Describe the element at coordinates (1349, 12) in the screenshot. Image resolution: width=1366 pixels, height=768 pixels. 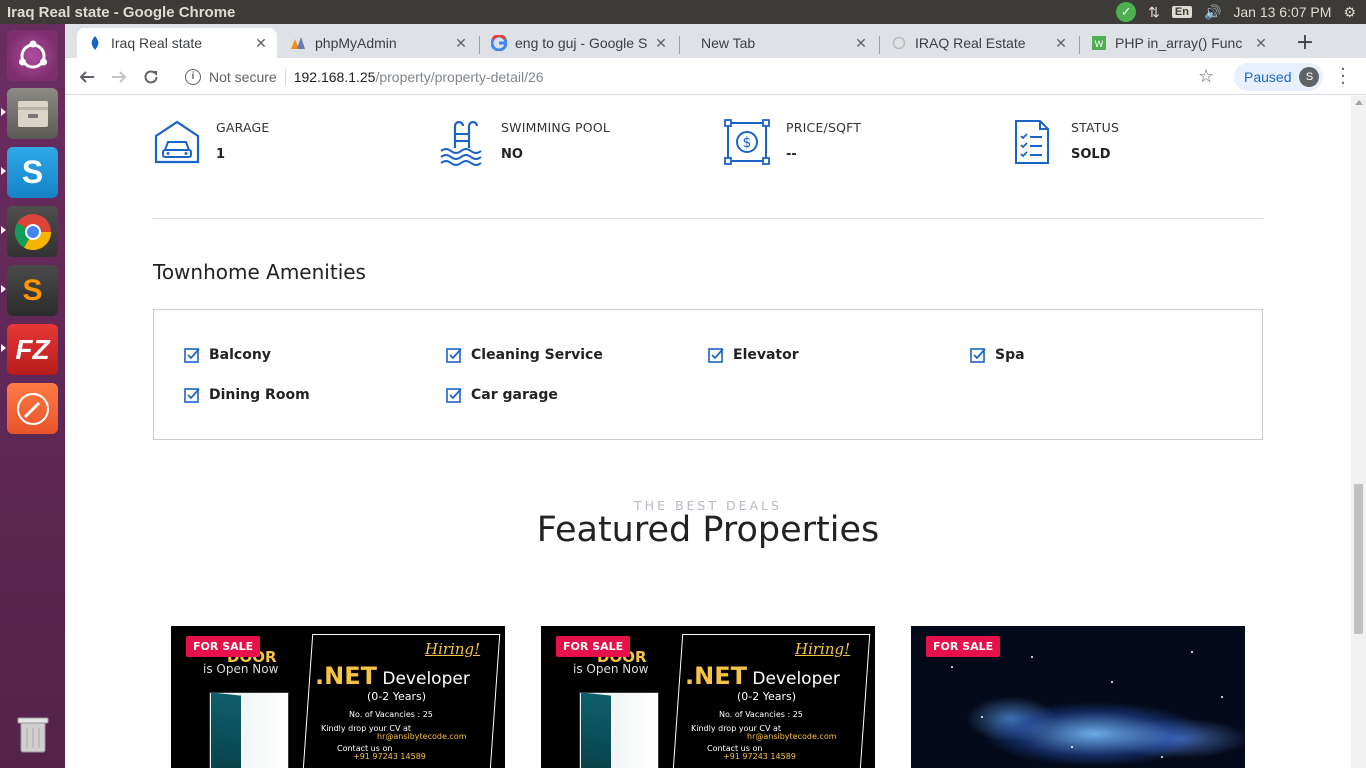
I see `settings-gear-icon: ⚙` at that location.